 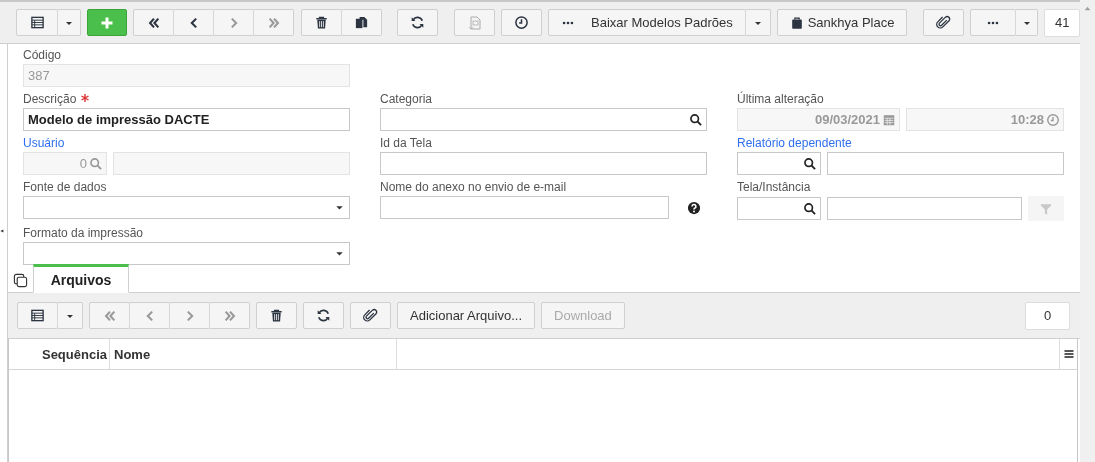 I want to click on search-field, so click(x=543, y=119).